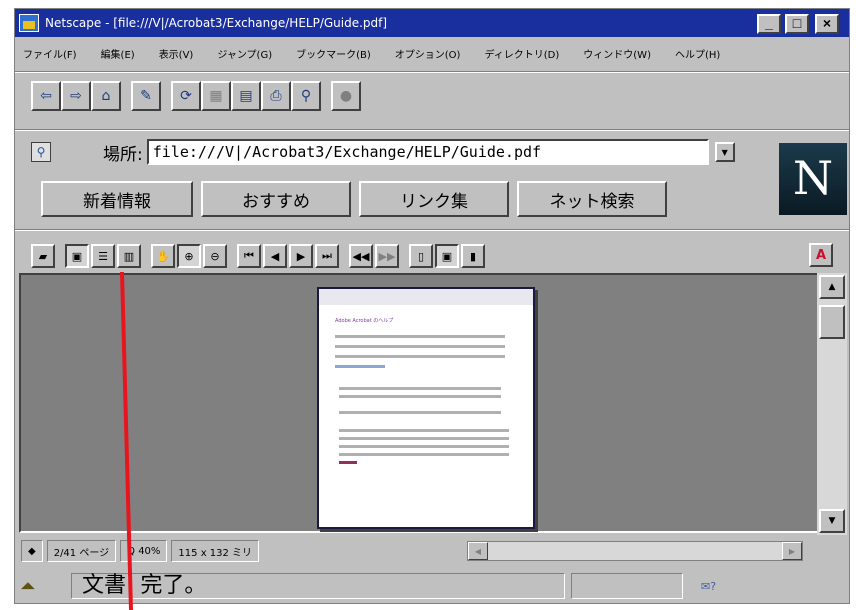 Image resolution: width=856 pixels, height=610 pixels. I want to click on menu-go: ジャンプ(G), so click(244, 53).